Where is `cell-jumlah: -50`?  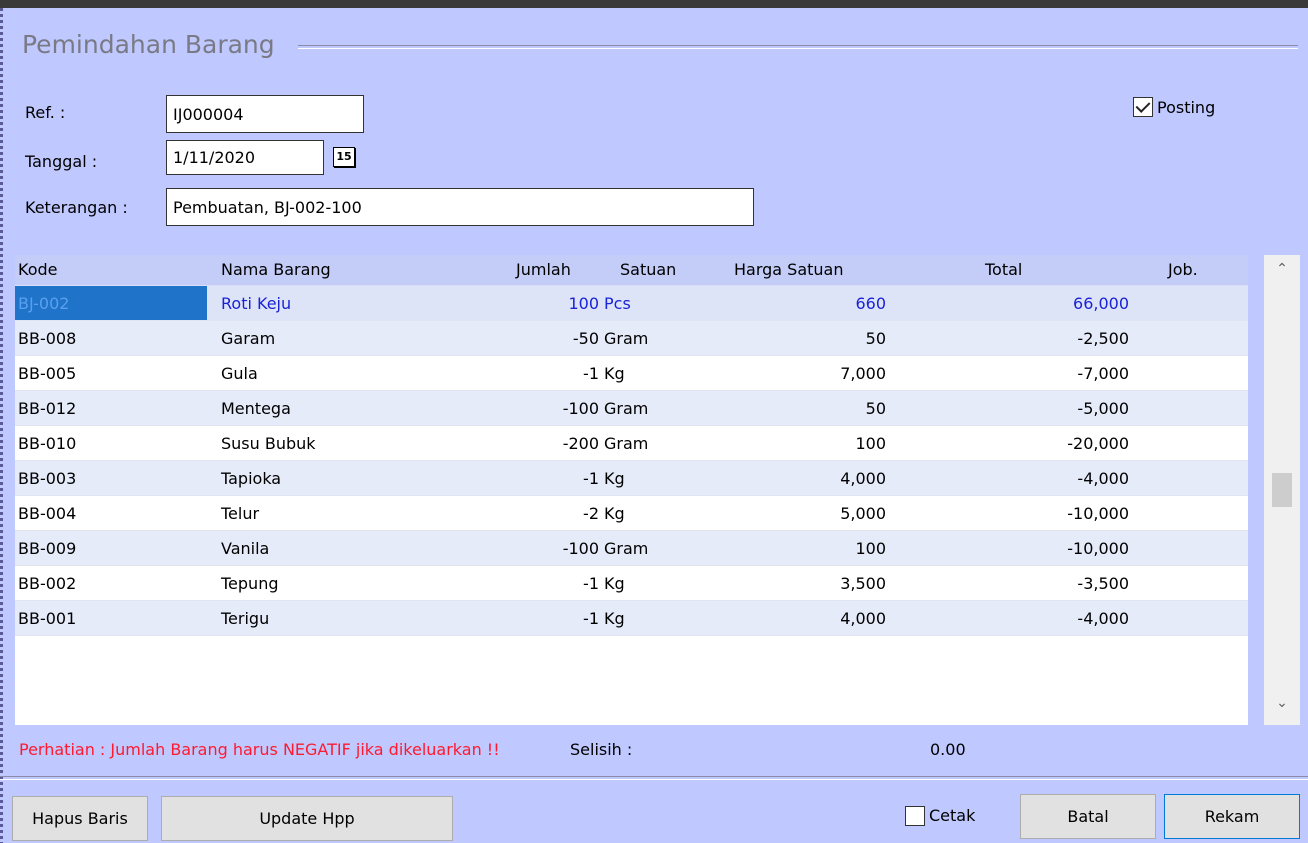 cell-jumlah: -50 is located at coordinates (585, 338).